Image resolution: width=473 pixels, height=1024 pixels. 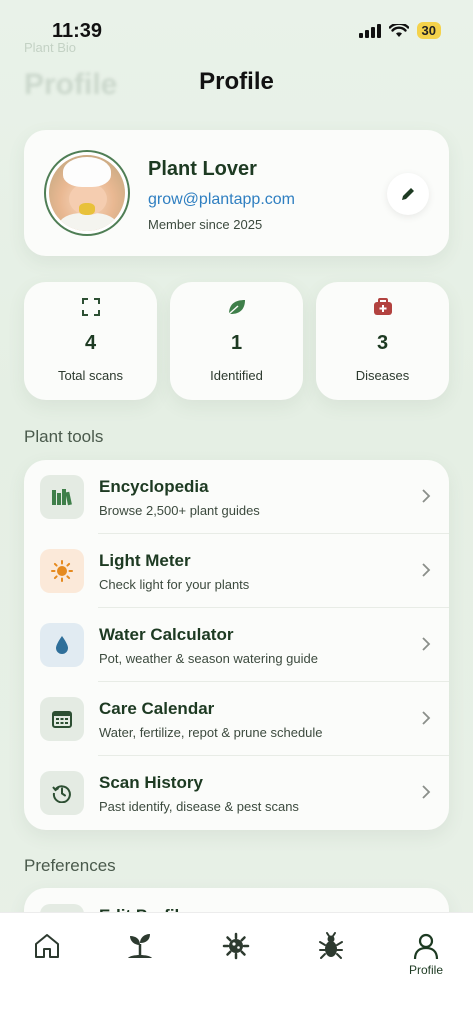 What do you see at coordinates (236, 571) in the screenshot?
I see `tool-item-light-meter: Light Meter Check light for your plants` at bounding box center [236, 571].